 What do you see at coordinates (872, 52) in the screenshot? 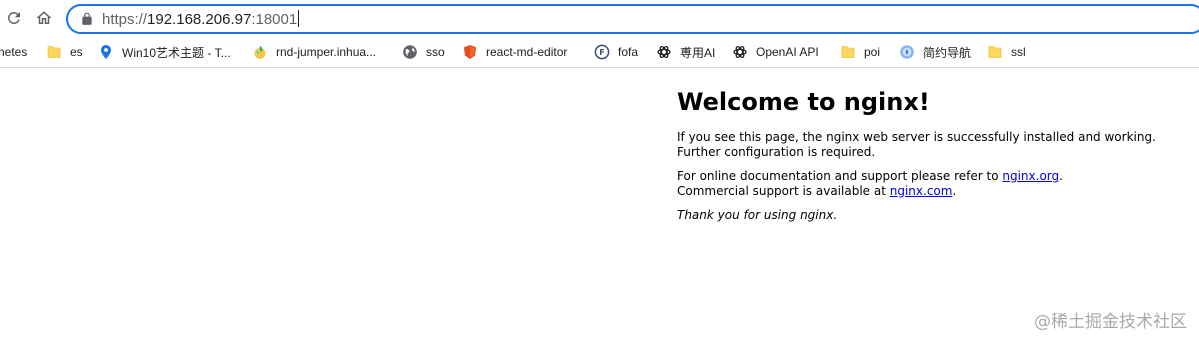
I see `bookmark-label: poi` at bounding box center [872, 52].